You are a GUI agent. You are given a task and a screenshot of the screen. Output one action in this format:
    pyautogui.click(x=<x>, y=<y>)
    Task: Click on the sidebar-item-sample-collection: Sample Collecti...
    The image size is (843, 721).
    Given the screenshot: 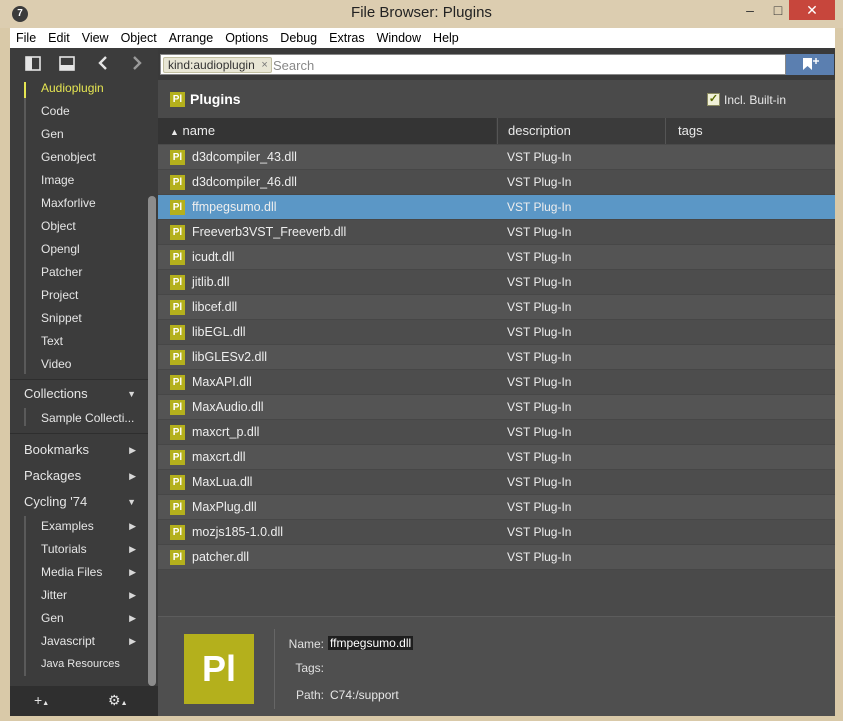 What is the action you would take?
    pyautogui.click(x=80, y=418)
    